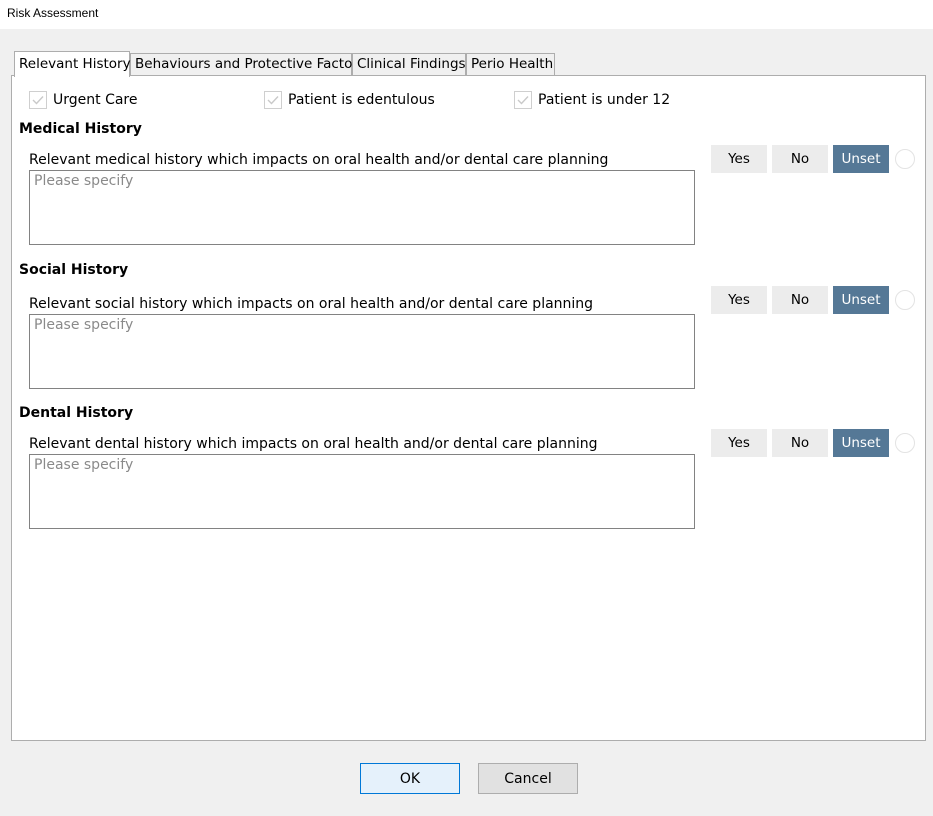 Image resolution: width=933 pixels, height=816 pixels. Describe the element at coordinates (510, 64) in the screenshot. I see `tab-perio-health: Perio Health` at that location.